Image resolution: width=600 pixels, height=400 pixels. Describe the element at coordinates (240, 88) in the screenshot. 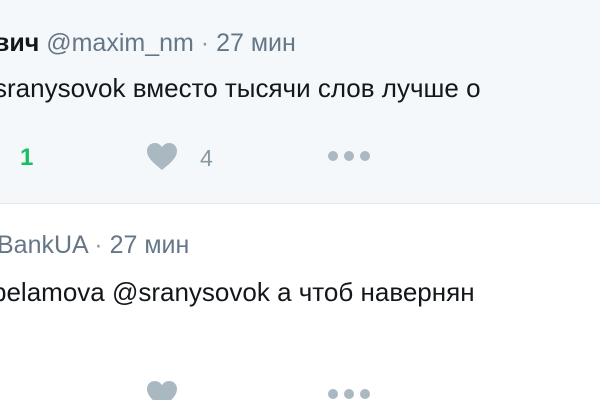

I see `tweet-text: sranysovok вместо тысячи слов лучше о` at that location.